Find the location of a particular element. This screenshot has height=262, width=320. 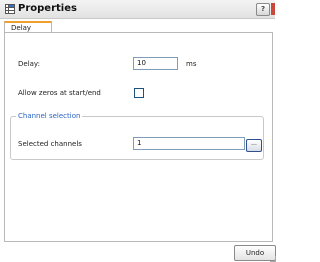

close-button-edge is located at coordinates (273, 9).